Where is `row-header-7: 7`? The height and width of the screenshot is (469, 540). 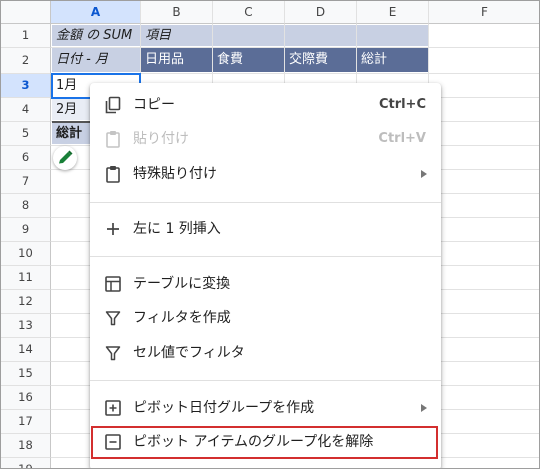 row-header-7: 7 is located at coordinates (26, 182).